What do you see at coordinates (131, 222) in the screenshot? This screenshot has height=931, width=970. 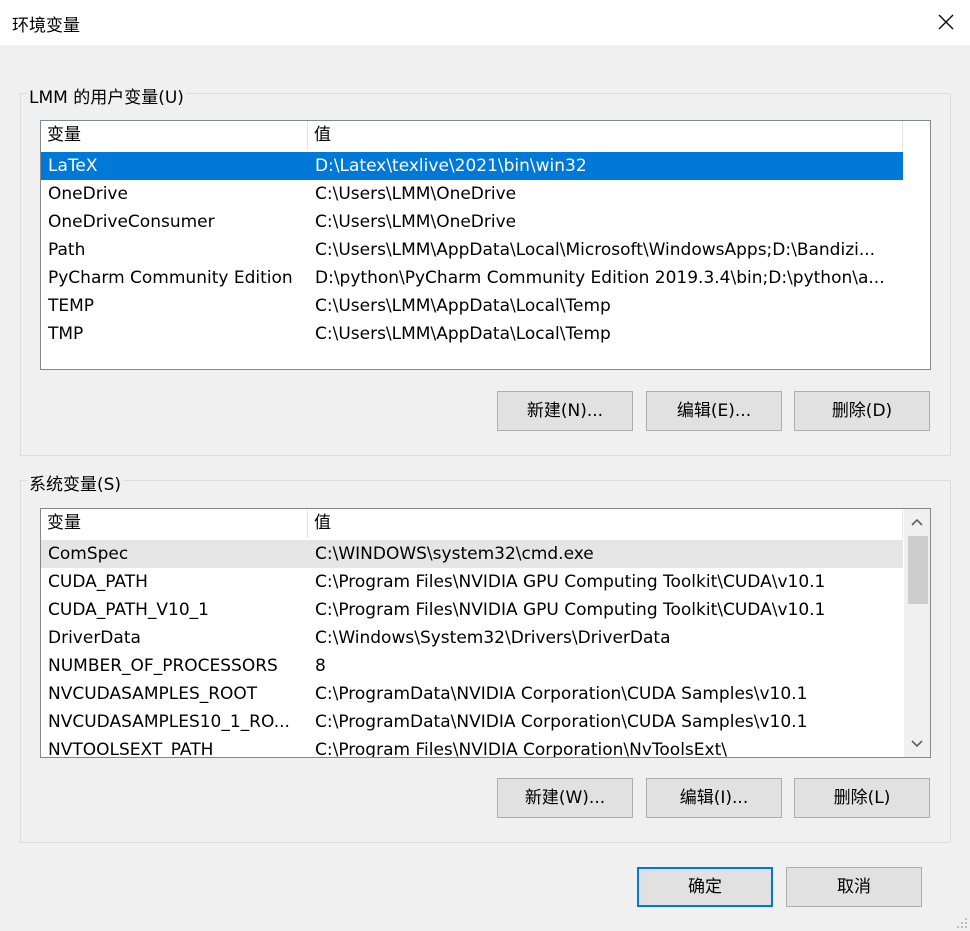 I see `variable-name-cell: OneDriveConsumer` at bounding box center [131, 222].